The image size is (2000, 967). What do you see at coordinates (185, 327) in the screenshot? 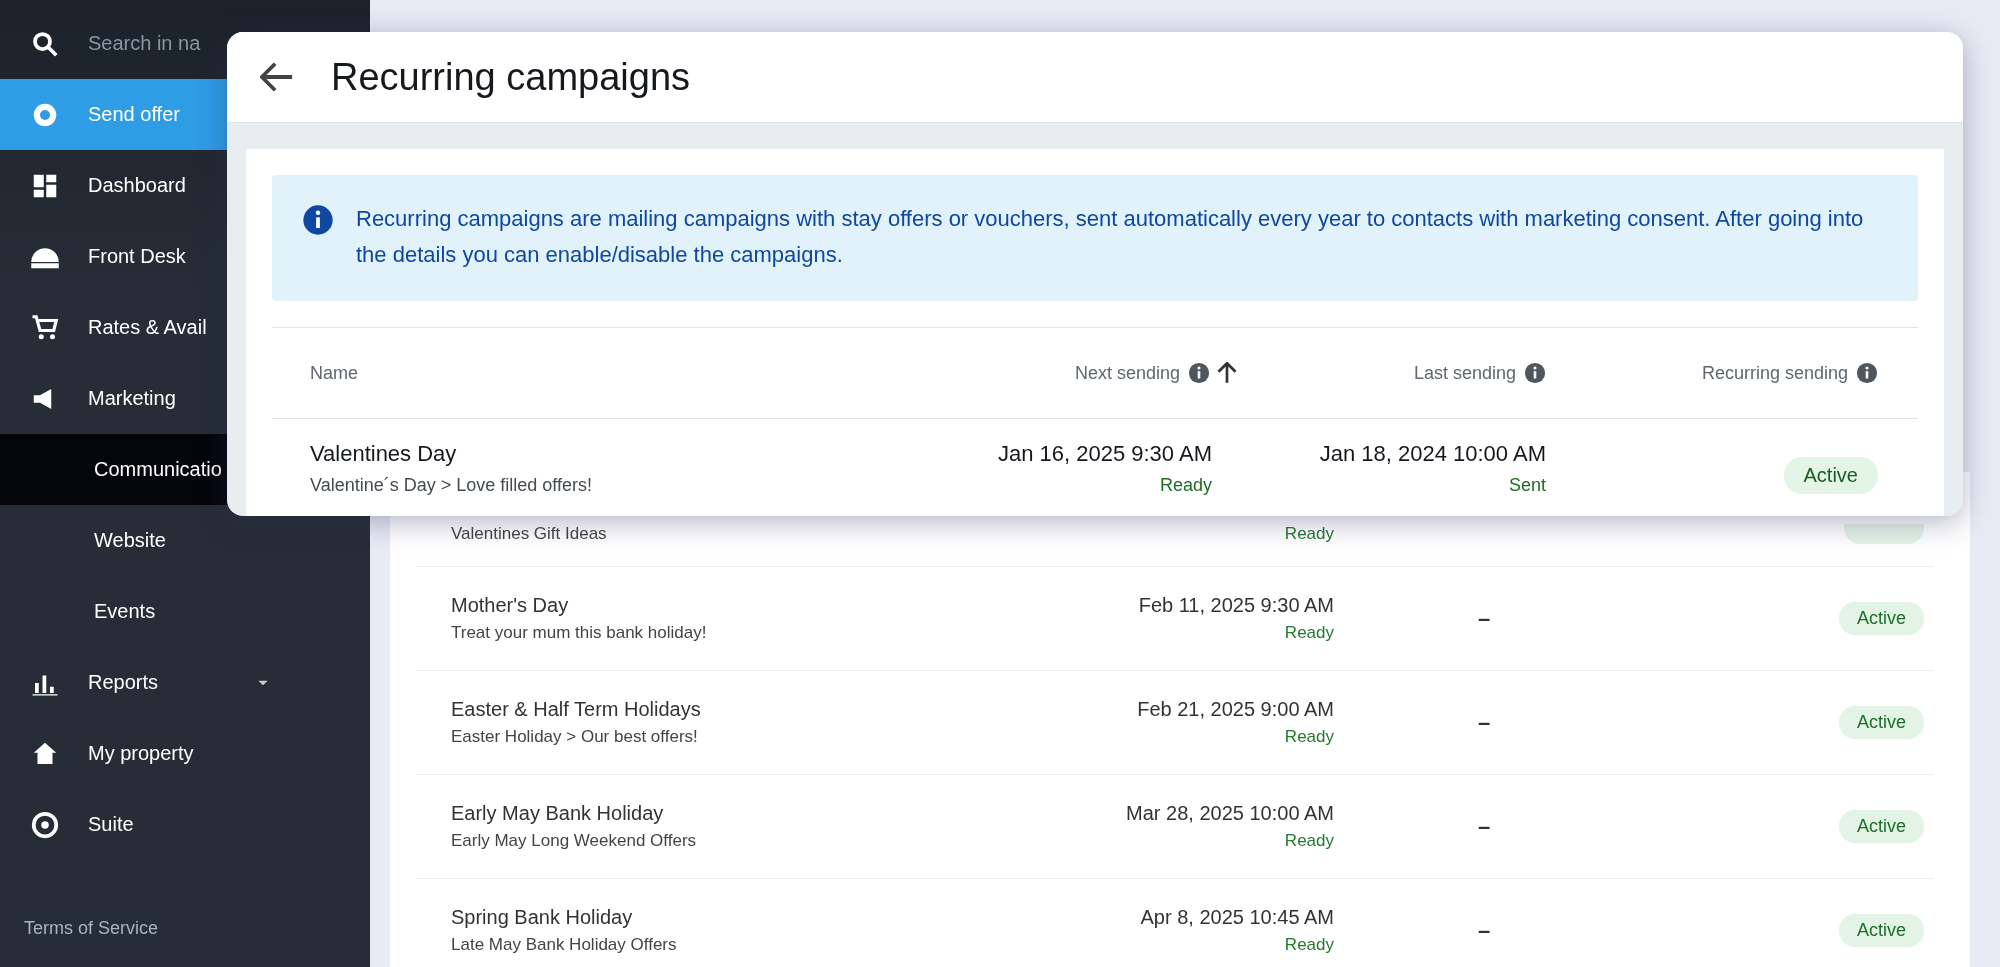
I see `sidebar-item: Rates & Avail` at bounding box center [185, 327].